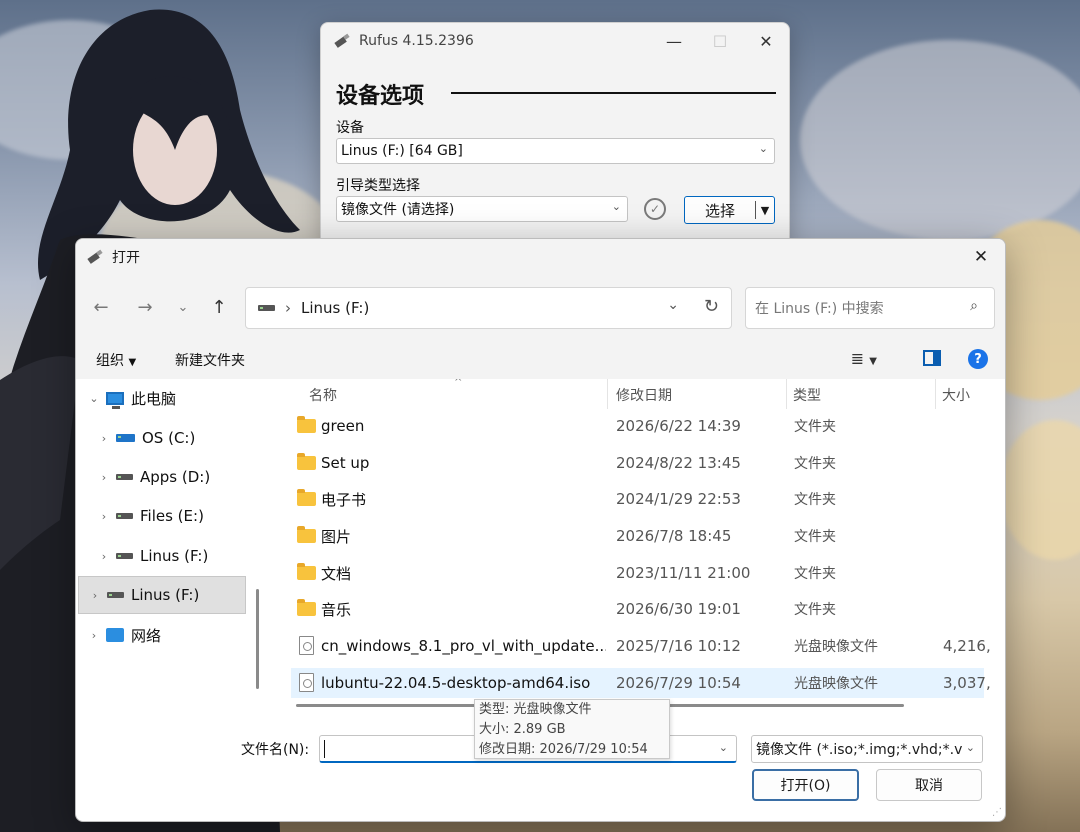 The image size is (1080, 832). I want to click on organize-label: 组织, so click(110, 361).